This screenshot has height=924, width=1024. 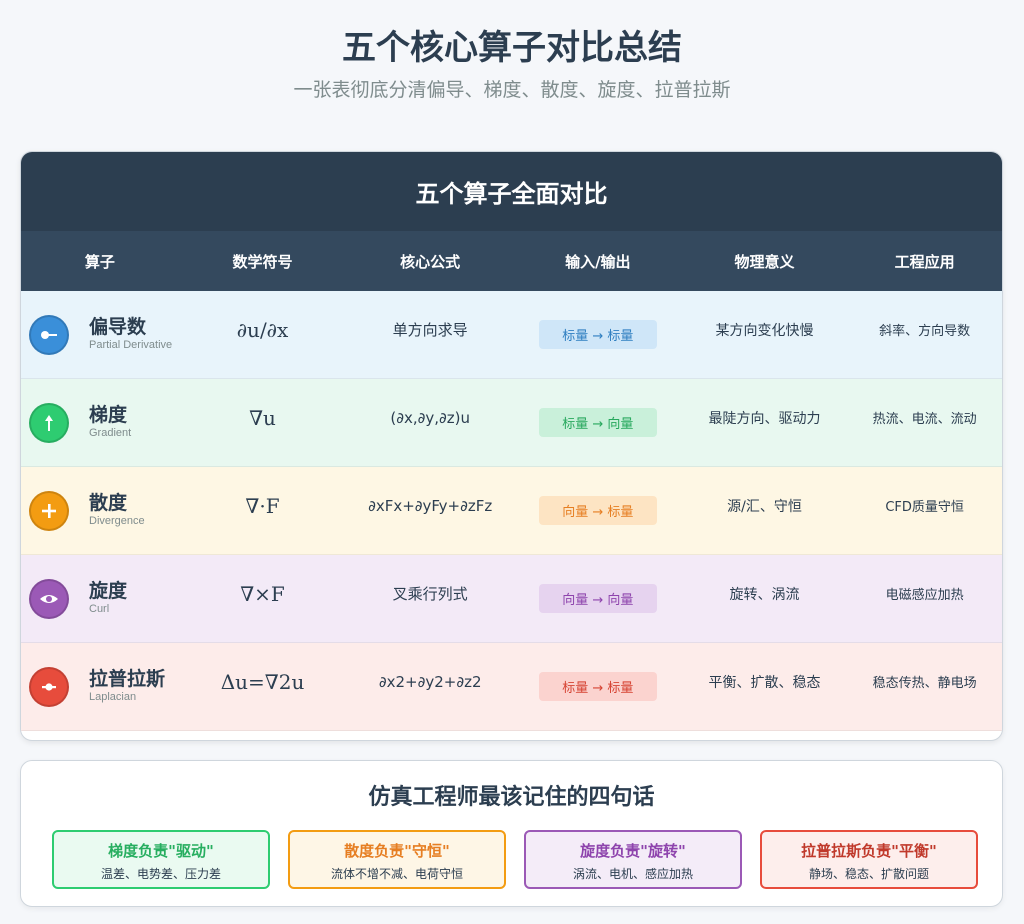 What do you see at coordinates (262, 681) in the screenshot?
I see `math-symbol: Δu=∇2u` at bounding box center [262, 681].